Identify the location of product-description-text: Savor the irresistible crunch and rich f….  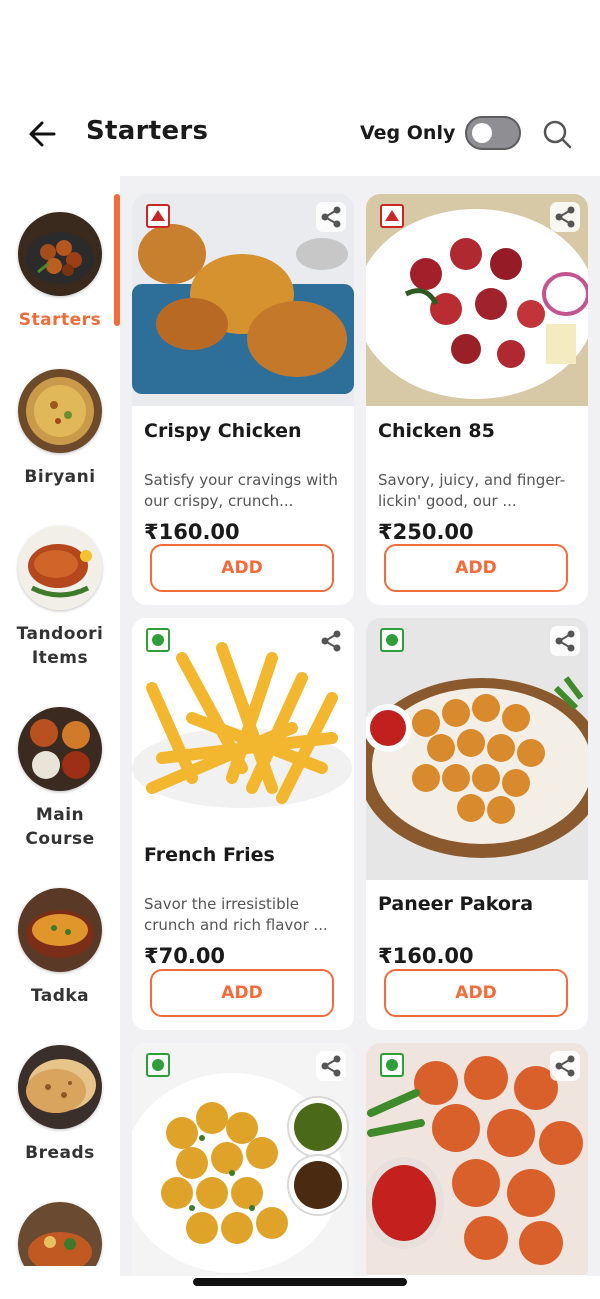
(236, 914).